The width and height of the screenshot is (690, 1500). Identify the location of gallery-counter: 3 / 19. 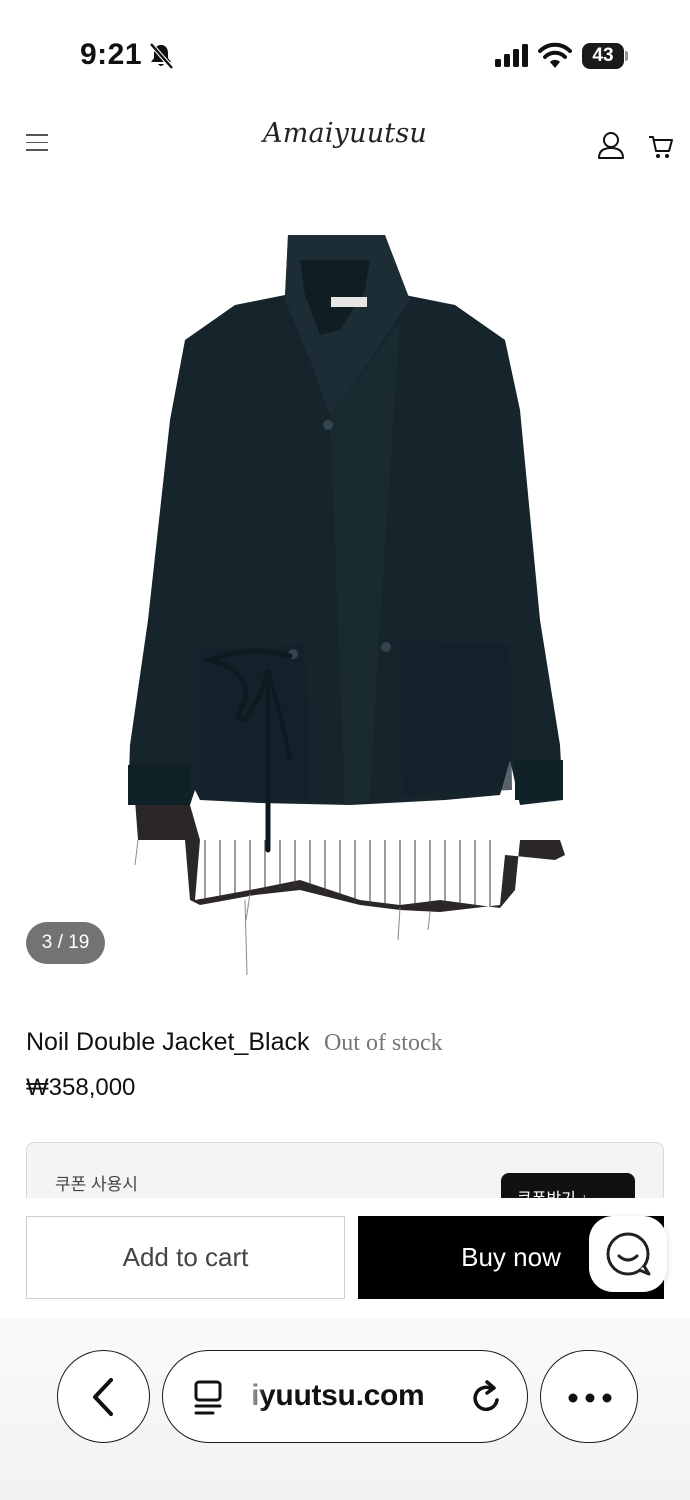
(65, 943).